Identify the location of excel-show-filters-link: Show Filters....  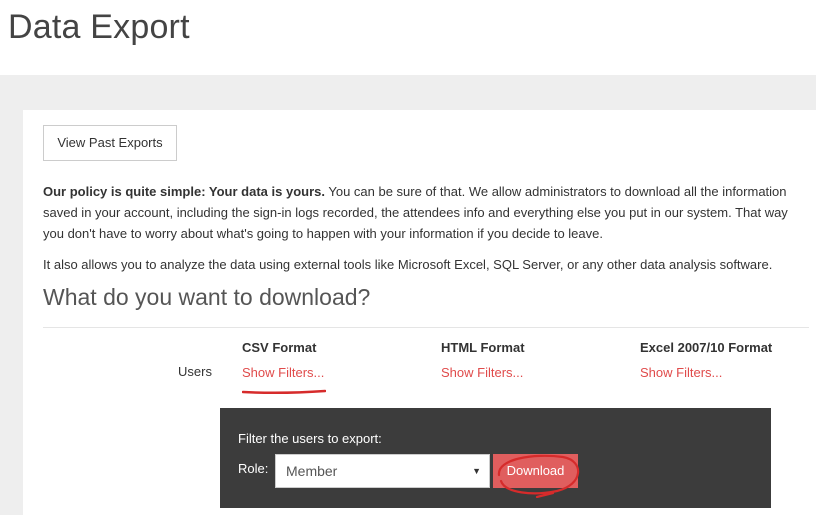
(681, 372).